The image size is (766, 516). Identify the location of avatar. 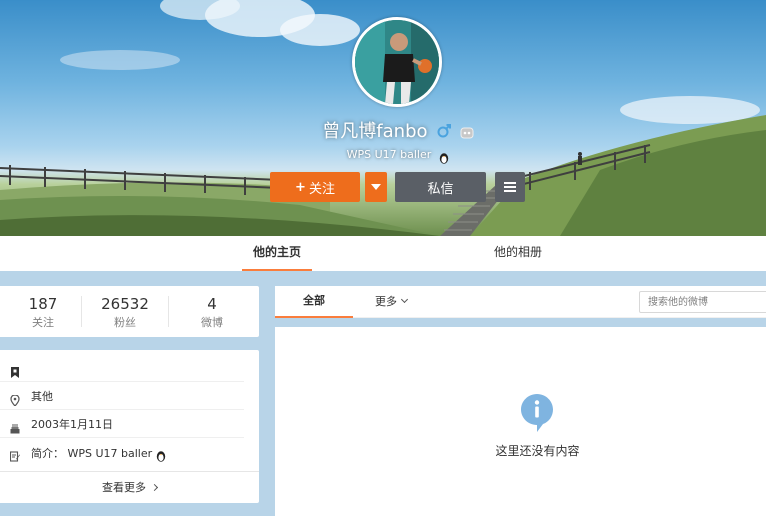
(397, 62).